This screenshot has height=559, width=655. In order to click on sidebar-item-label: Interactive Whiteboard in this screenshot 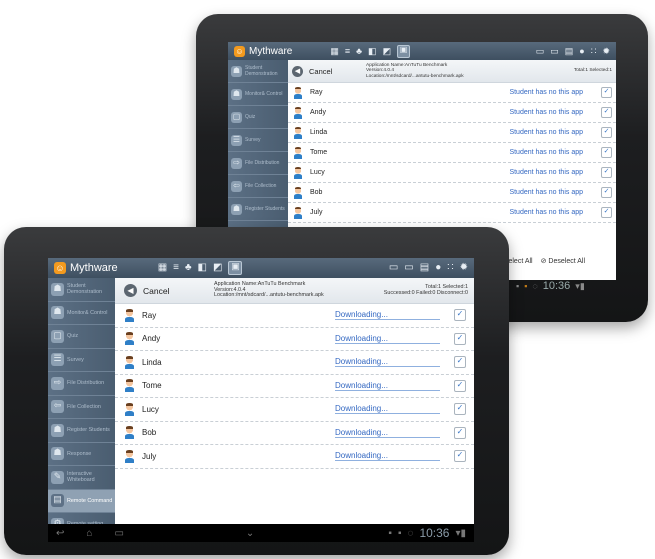, I will do `click(81, 477)`.